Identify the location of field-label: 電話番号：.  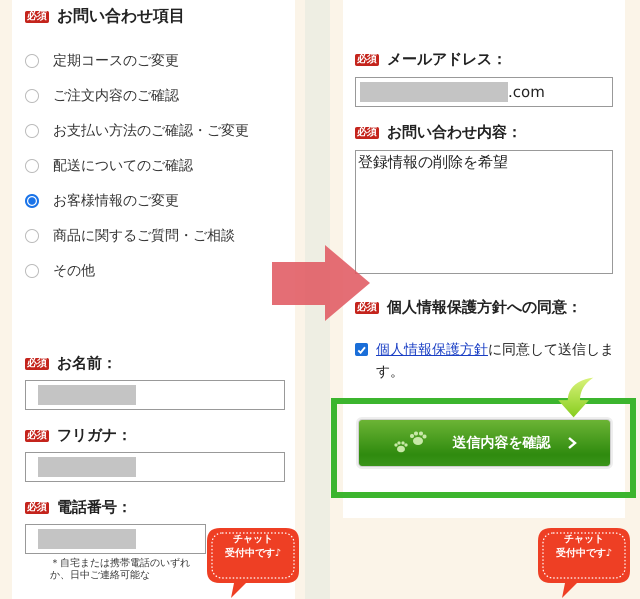
(94, 507).